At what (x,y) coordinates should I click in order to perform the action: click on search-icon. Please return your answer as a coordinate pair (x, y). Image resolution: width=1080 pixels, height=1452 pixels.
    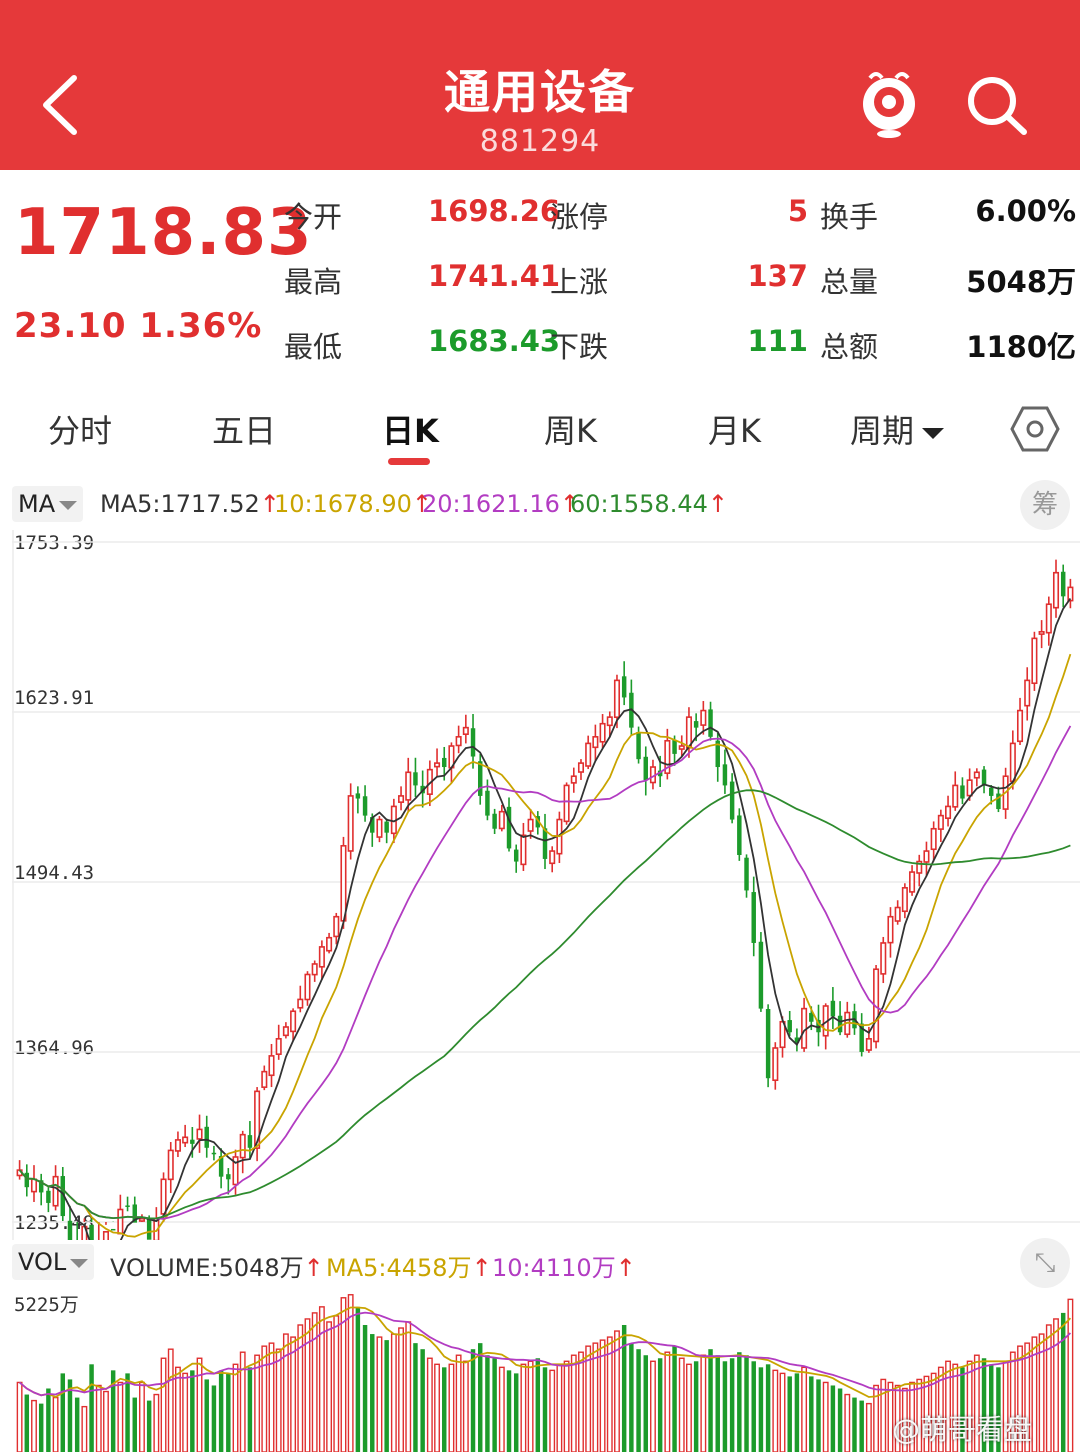
    Looking at the image, I should click on (997, 105).